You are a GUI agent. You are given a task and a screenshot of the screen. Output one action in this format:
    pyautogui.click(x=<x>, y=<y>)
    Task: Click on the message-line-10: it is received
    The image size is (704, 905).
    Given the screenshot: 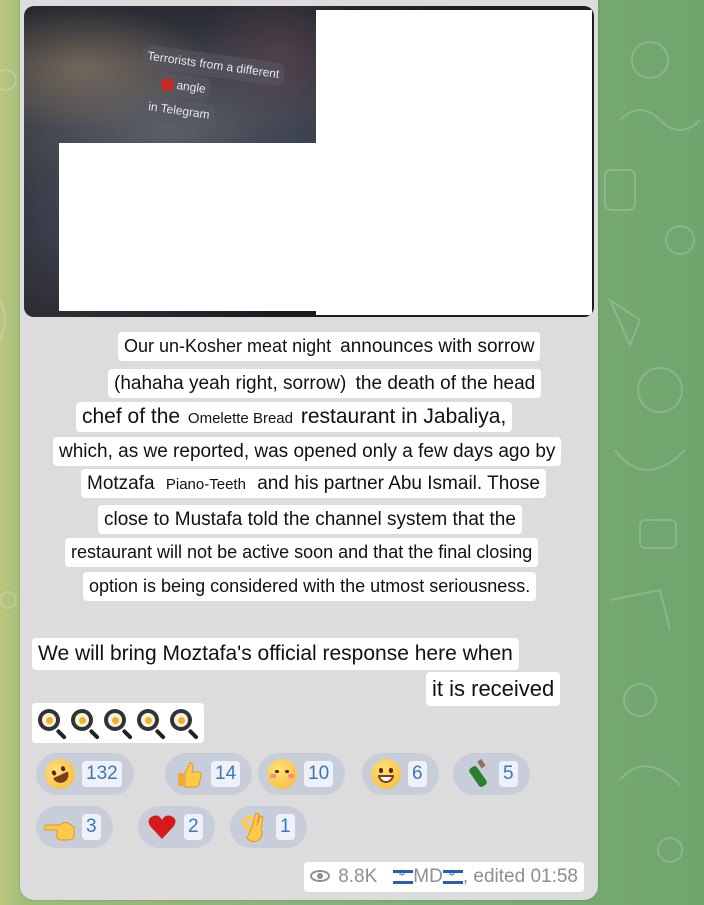 What is the action you would take?
    pyautogui.click(x=493, y=689)
    